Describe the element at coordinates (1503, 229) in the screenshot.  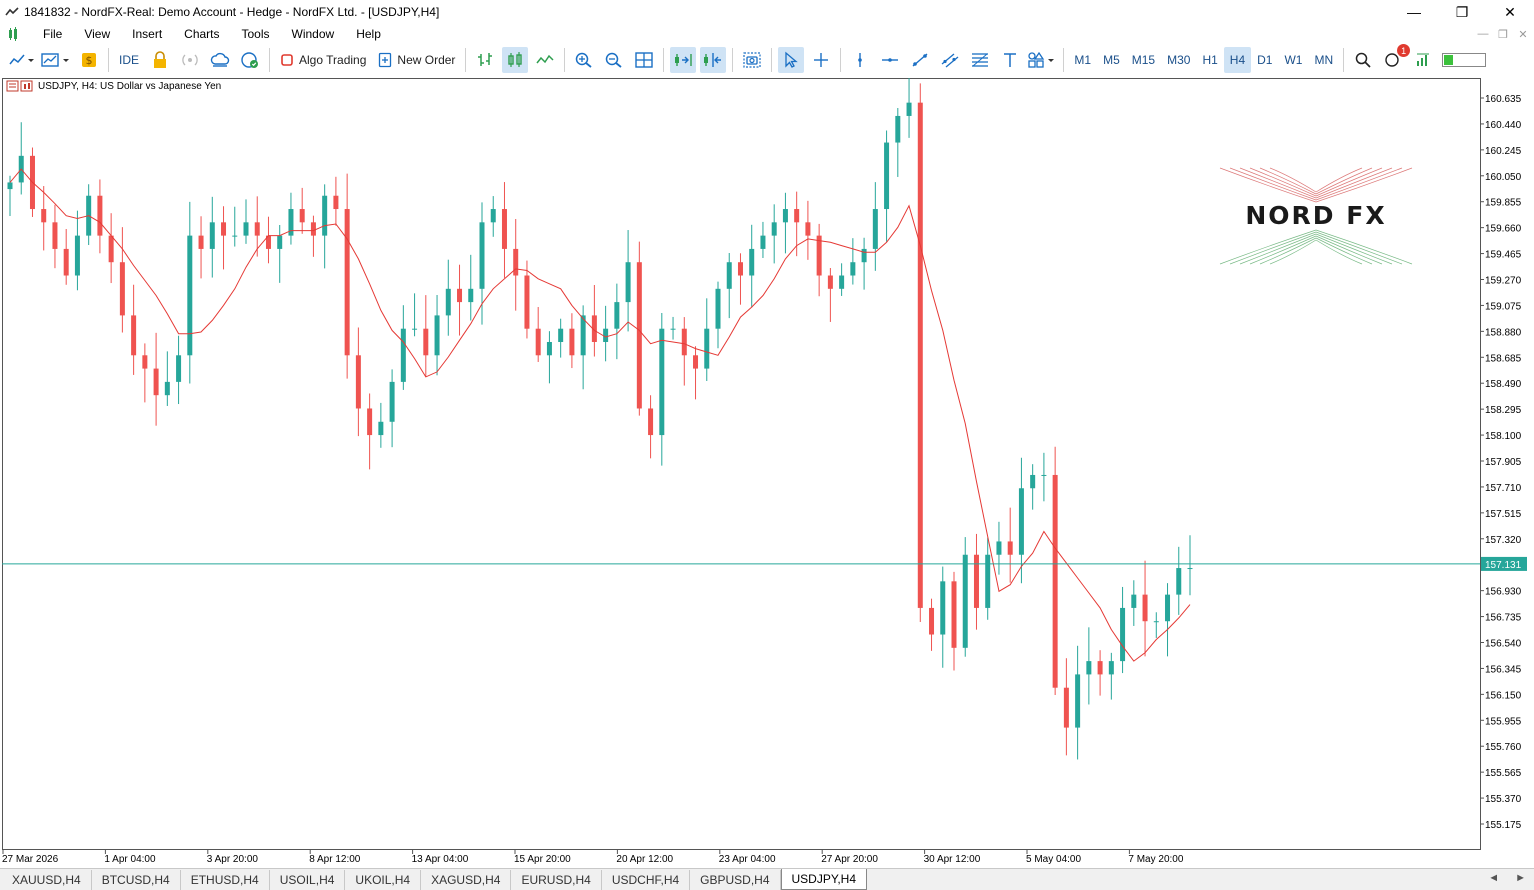
I see `price-axis-label: 159.660` at that location.